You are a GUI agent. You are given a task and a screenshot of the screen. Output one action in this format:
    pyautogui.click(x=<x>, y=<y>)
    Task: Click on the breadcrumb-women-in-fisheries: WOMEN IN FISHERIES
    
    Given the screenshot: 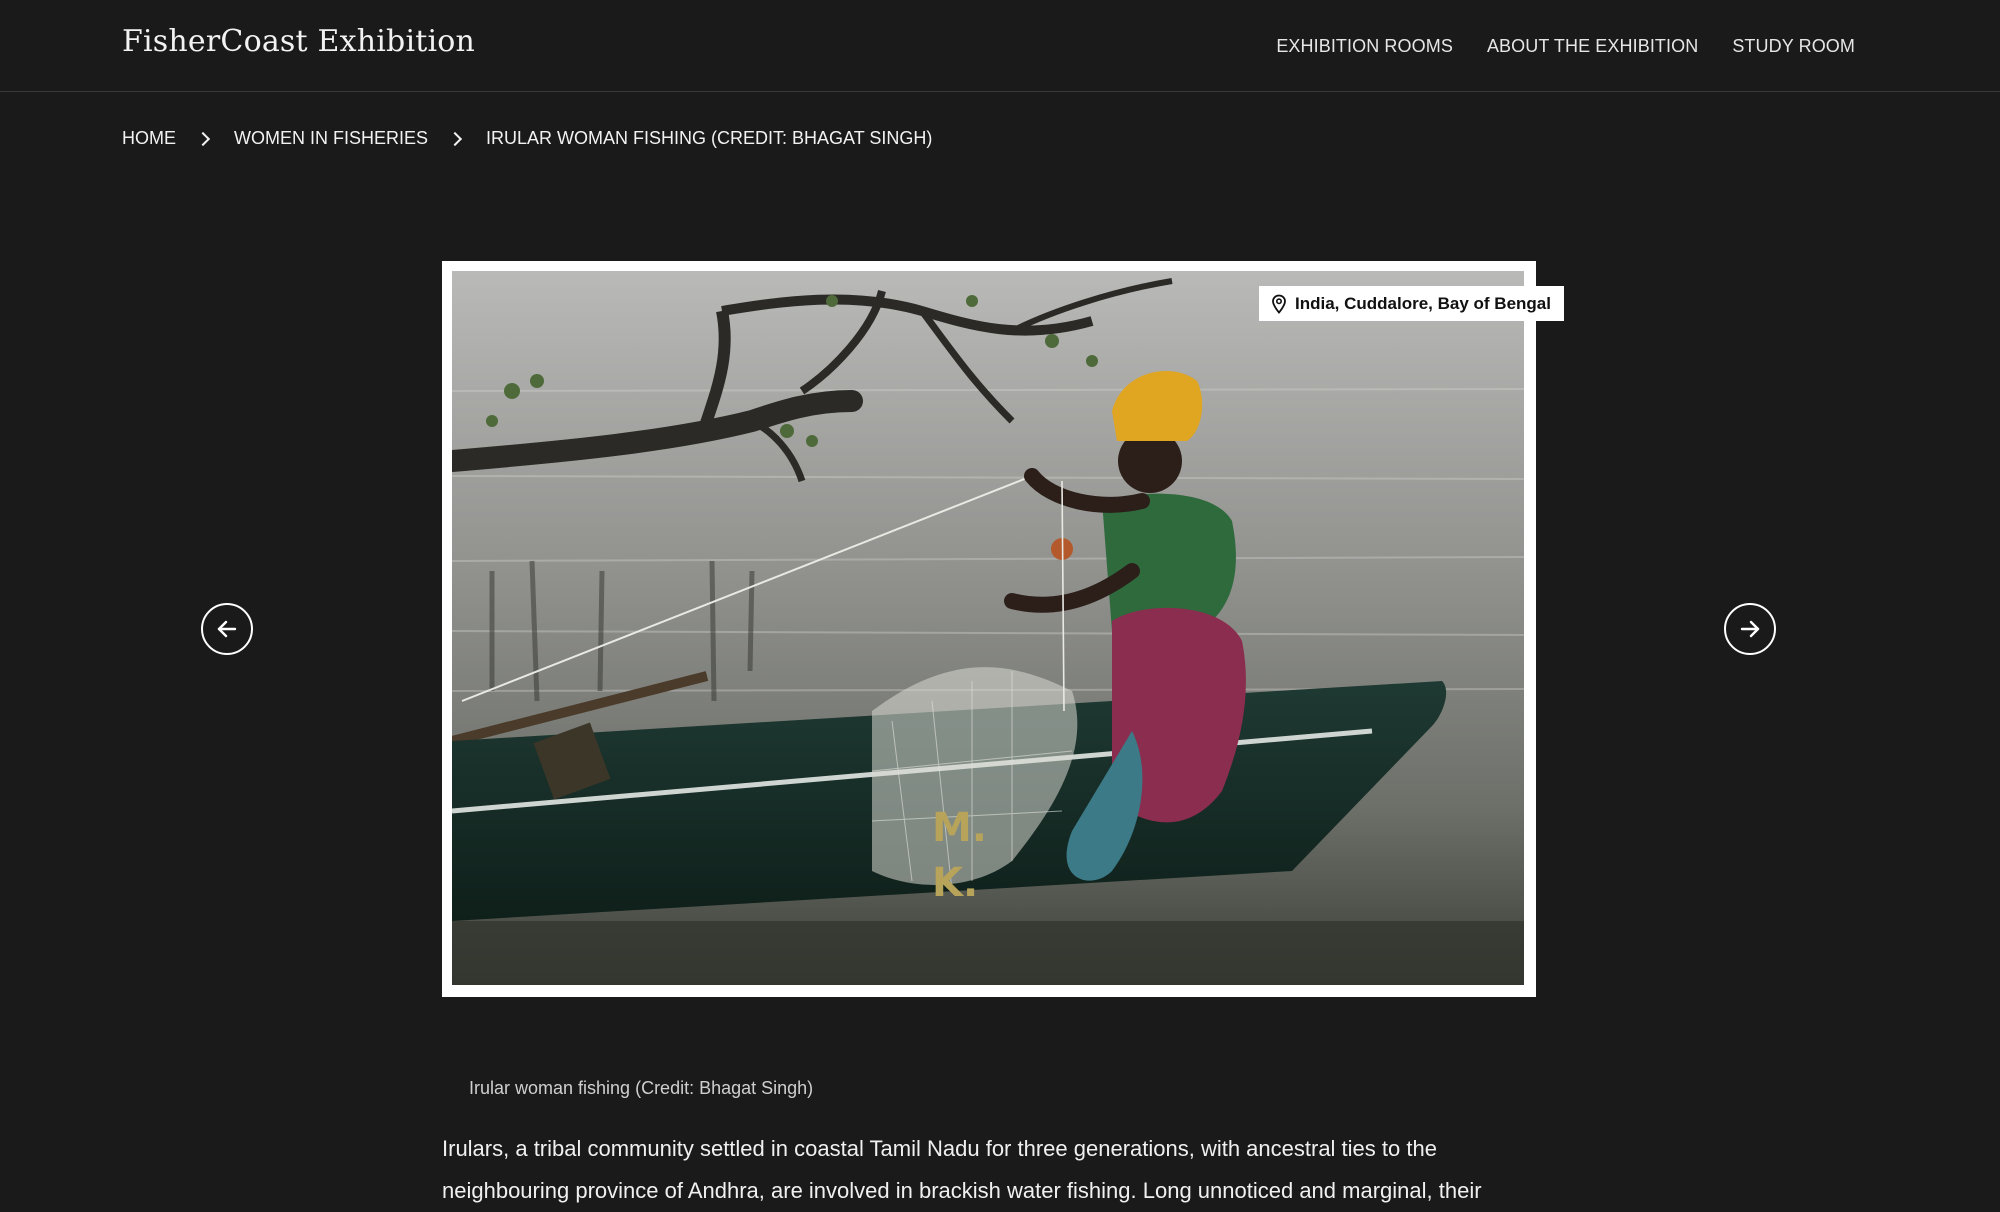 What is the action you would take?
    pyautogui.click(x=331, y=138)
    